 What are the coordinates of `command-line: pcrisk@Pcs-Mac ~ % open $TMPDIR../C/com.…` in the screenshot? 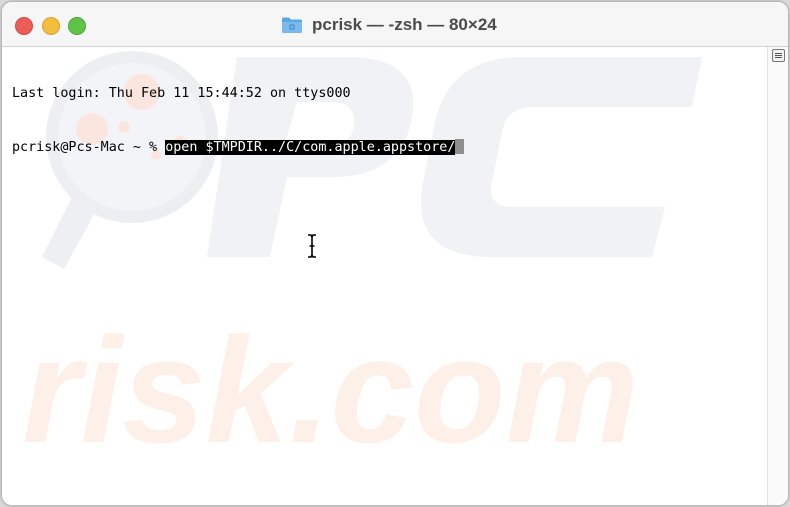 It's located at (382, 148).